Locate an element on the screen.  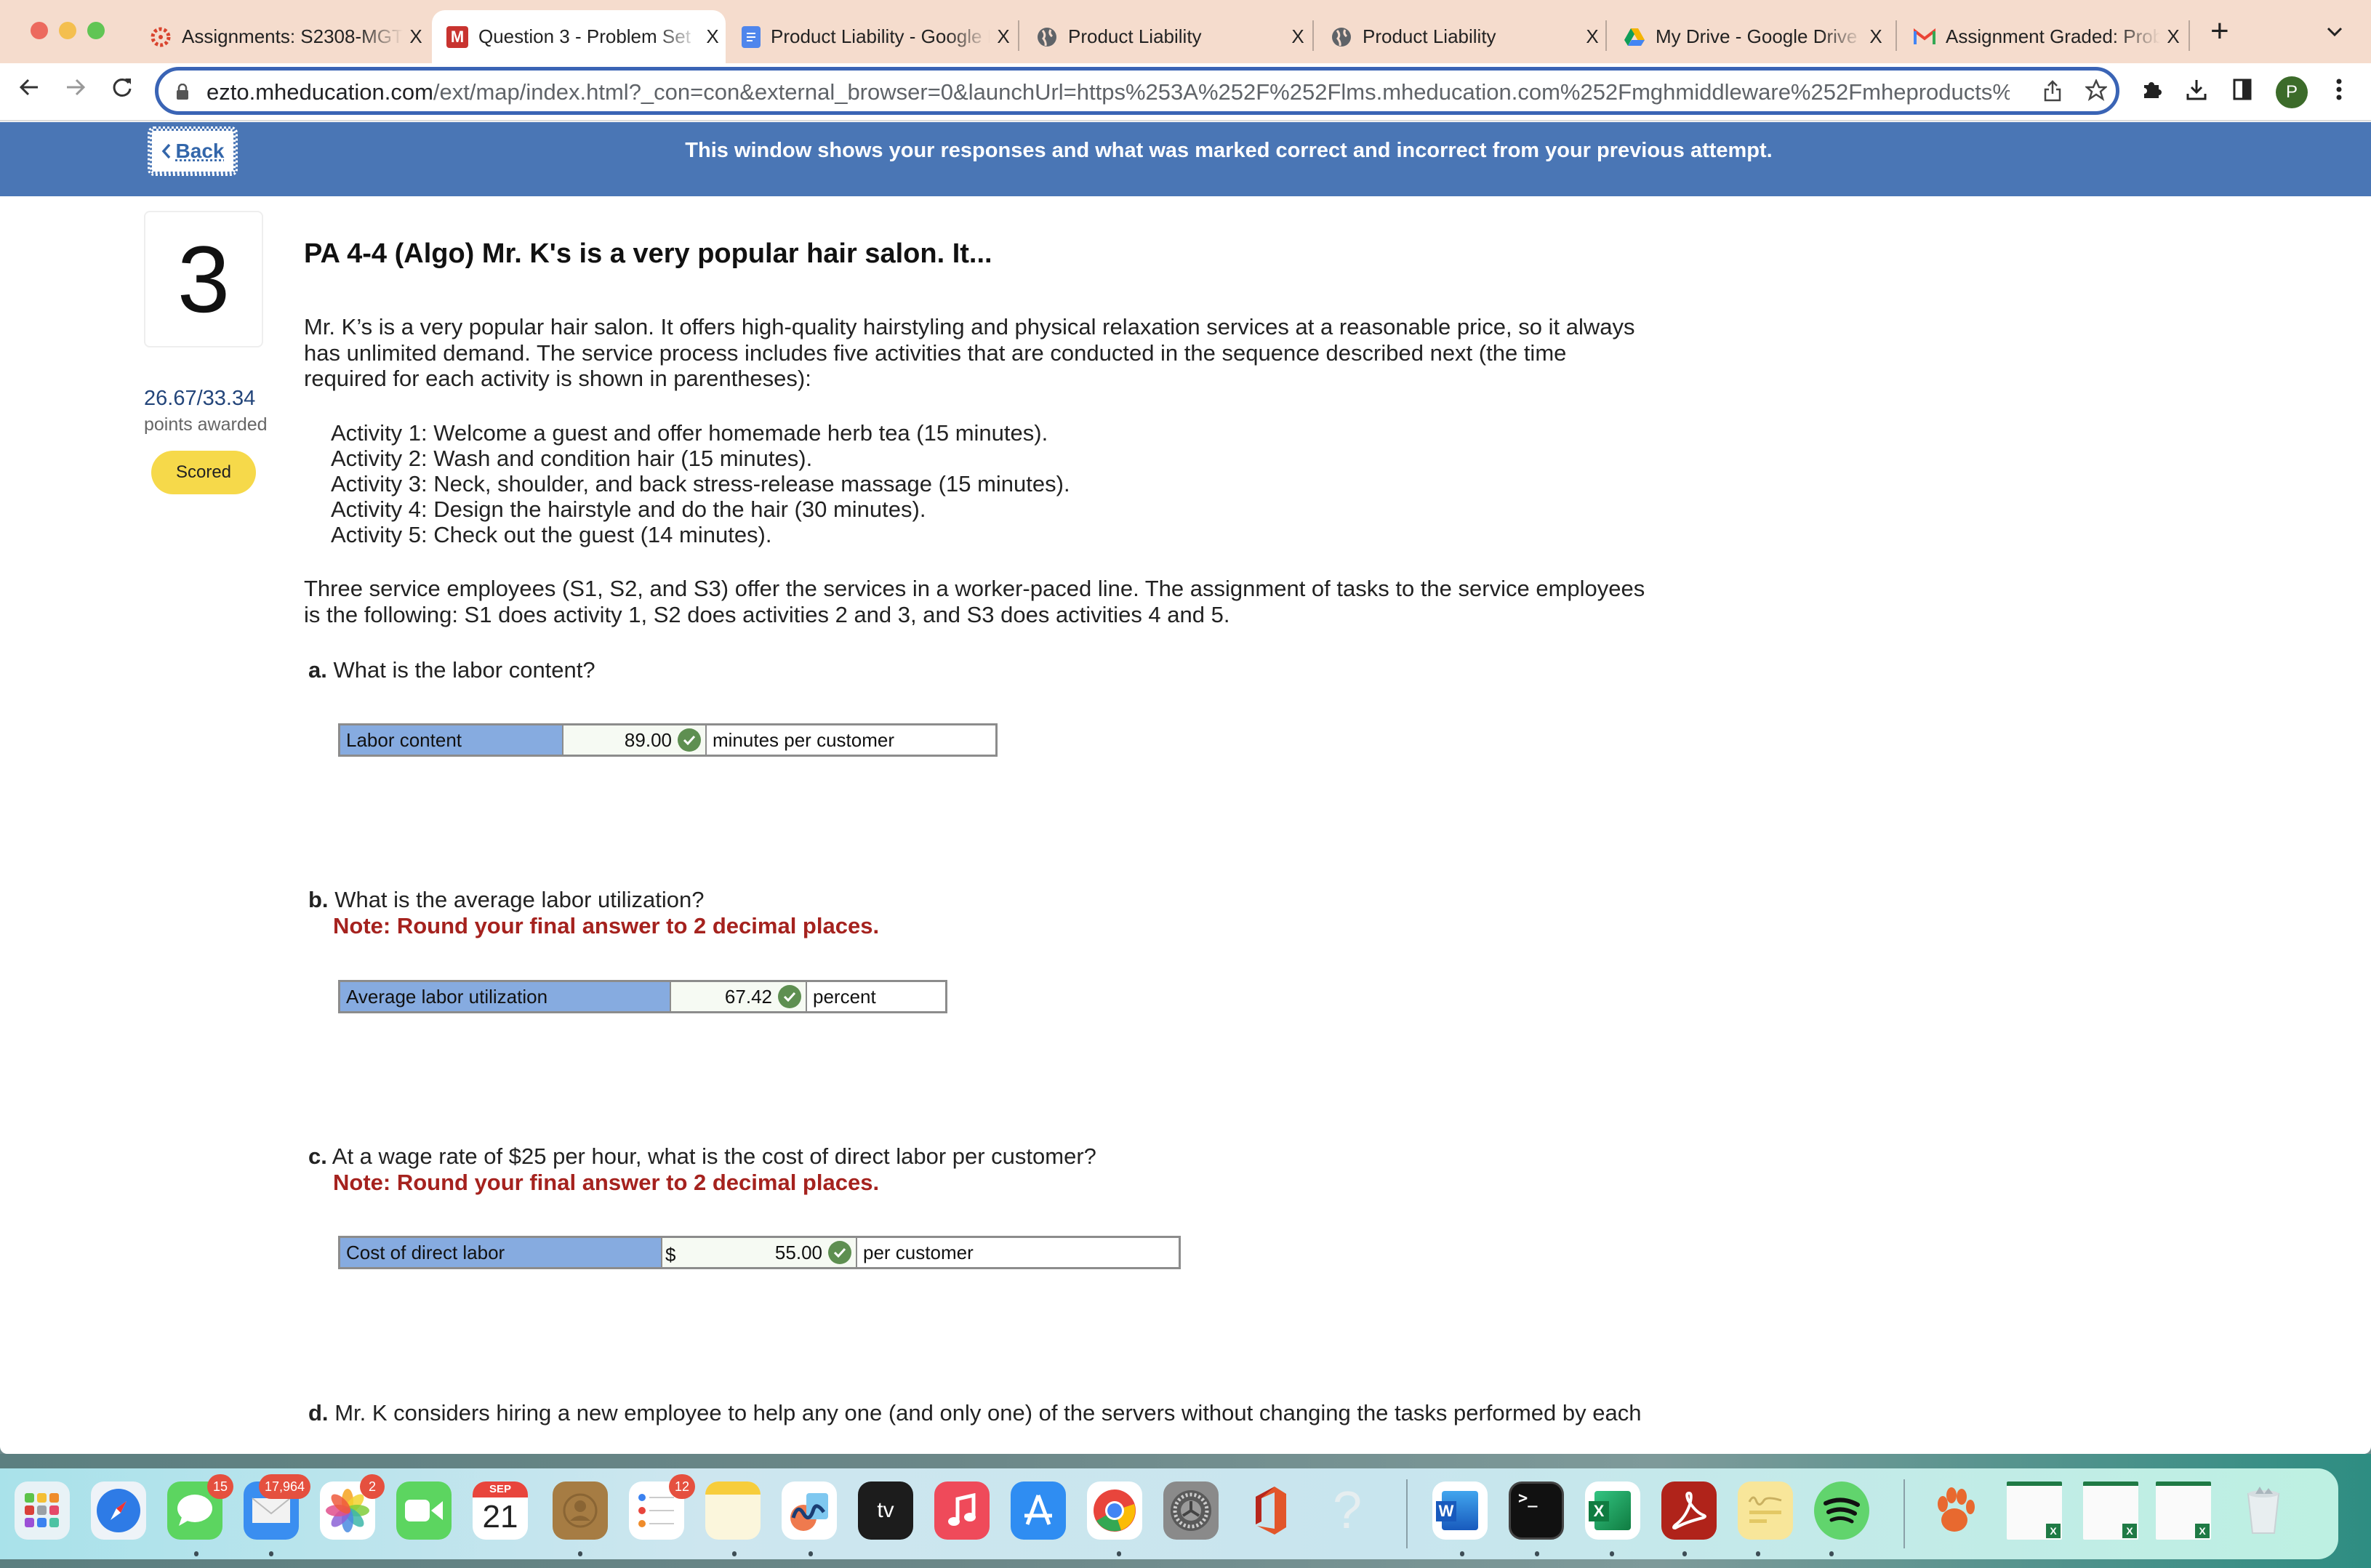
music-icon is located at coordinates (962, 1510).